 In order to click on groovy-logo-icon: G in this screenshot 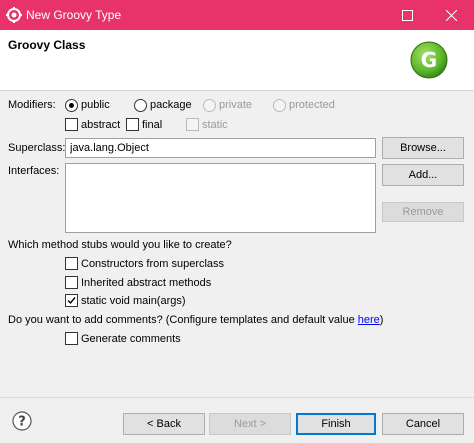, I will do `click(429, 60)`.